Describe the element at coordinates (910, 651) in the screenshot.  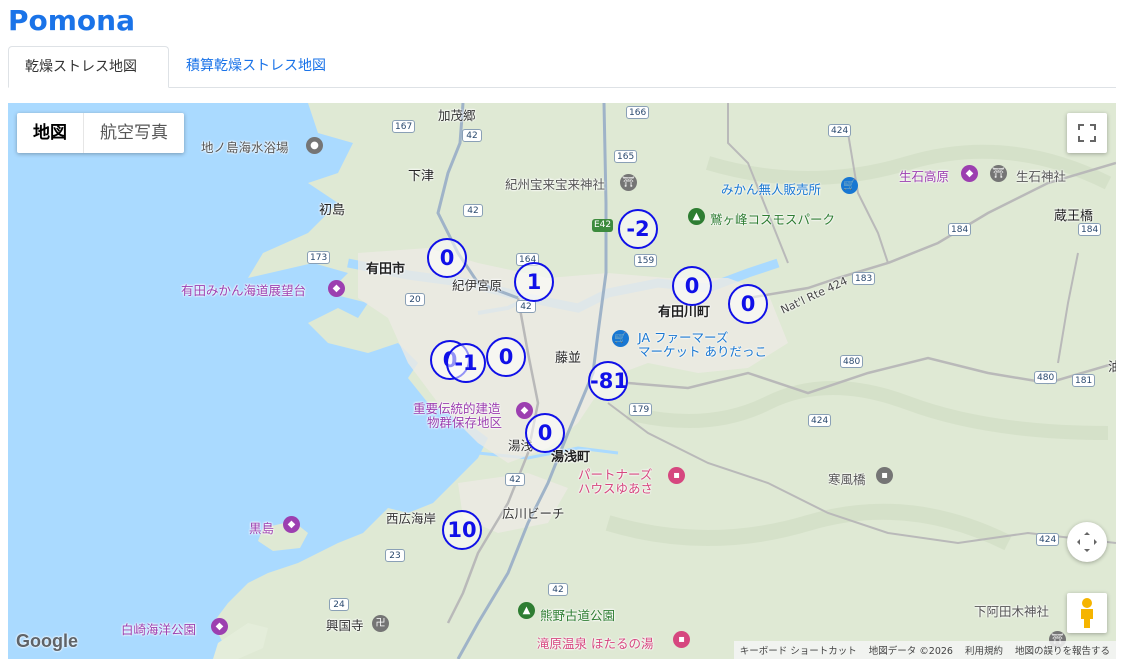
I see `map-data-text: 地図データ ©2026` at that location.